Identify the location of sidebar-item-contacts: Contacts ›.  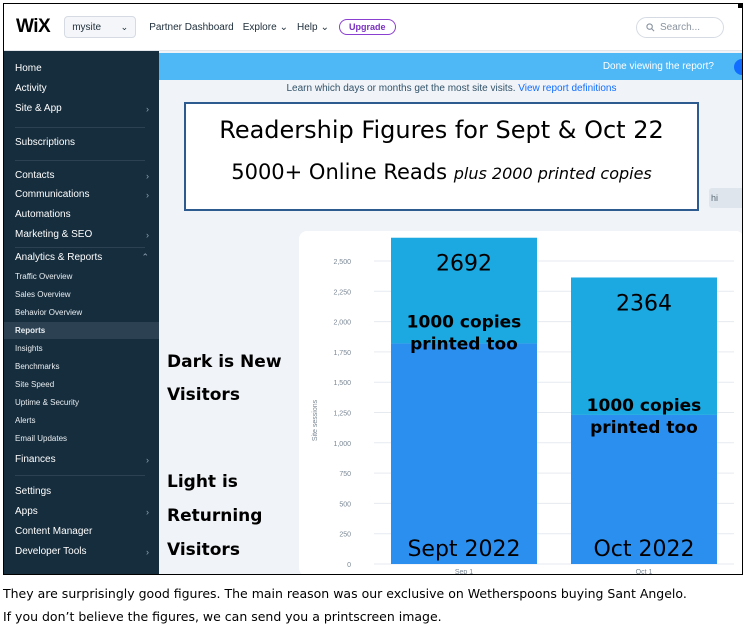
(82, 175).